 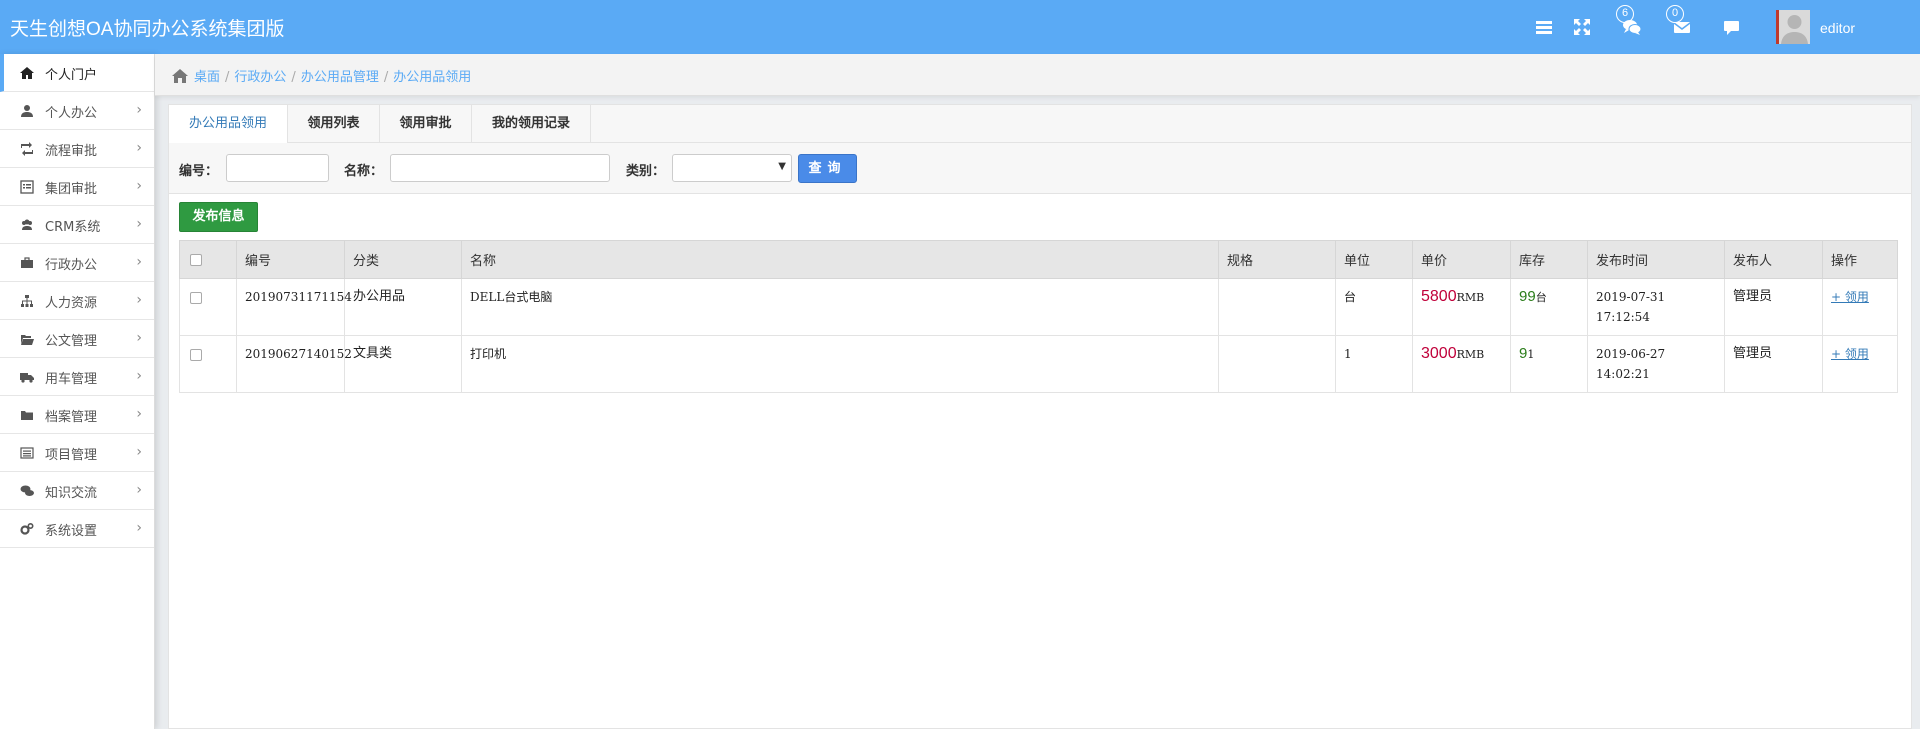 I want to click on sidebar-item-personal-office: 个人办公 ›, so click(x=77, y=111).